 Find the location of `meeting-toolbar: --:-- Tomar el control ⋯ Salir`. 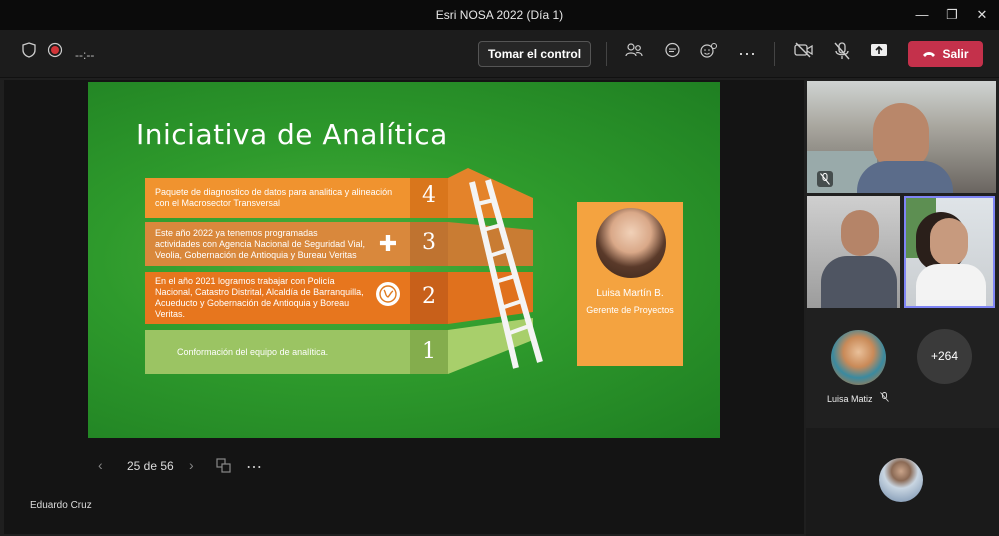

meeting-toolbar: --:-- Tomar el control ⋯ Salir is located at coordinates (499, 54).